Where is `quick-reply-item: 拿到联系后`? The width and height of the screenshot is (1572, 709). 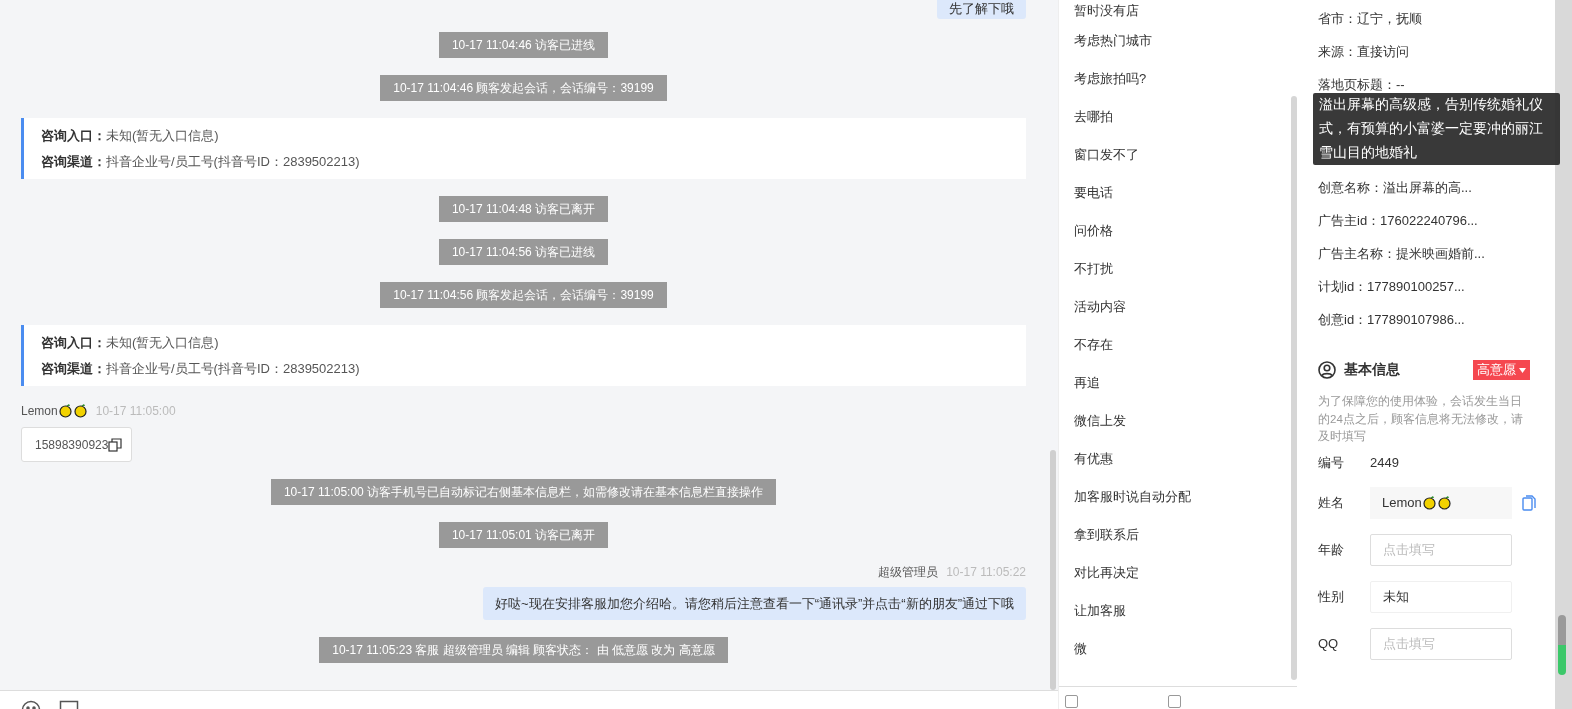 quick-reply-item: 拿到联系后 is located at coordinates (1159, 535).